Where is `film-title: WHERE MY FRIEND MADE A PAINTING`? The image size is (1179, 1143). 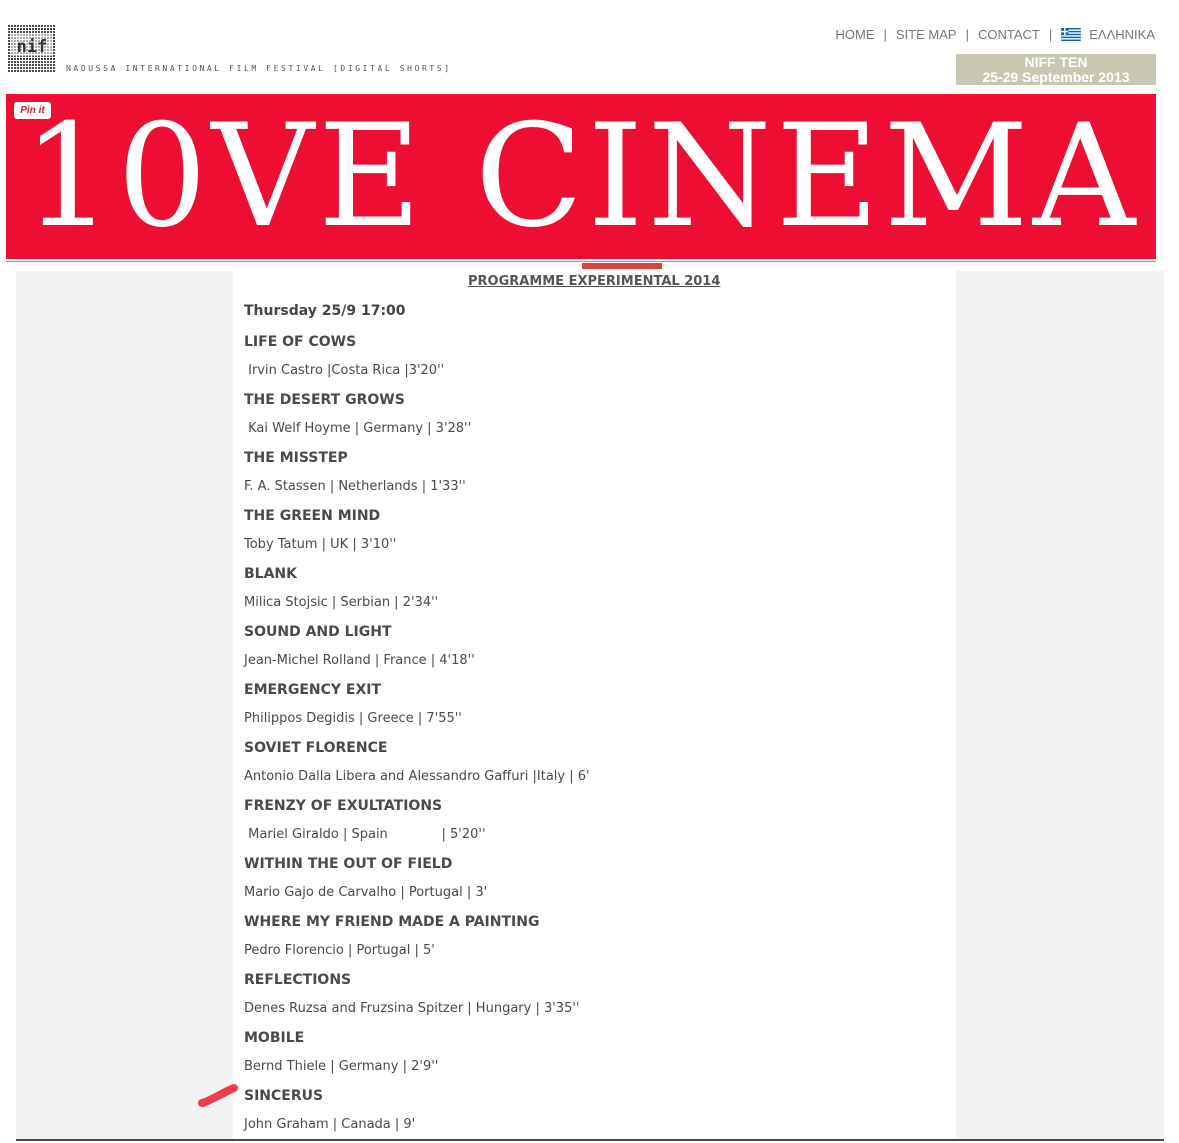
film-title: WHERE MY FRIEND MADE A PAINTING is located at coordinates (392, 922).